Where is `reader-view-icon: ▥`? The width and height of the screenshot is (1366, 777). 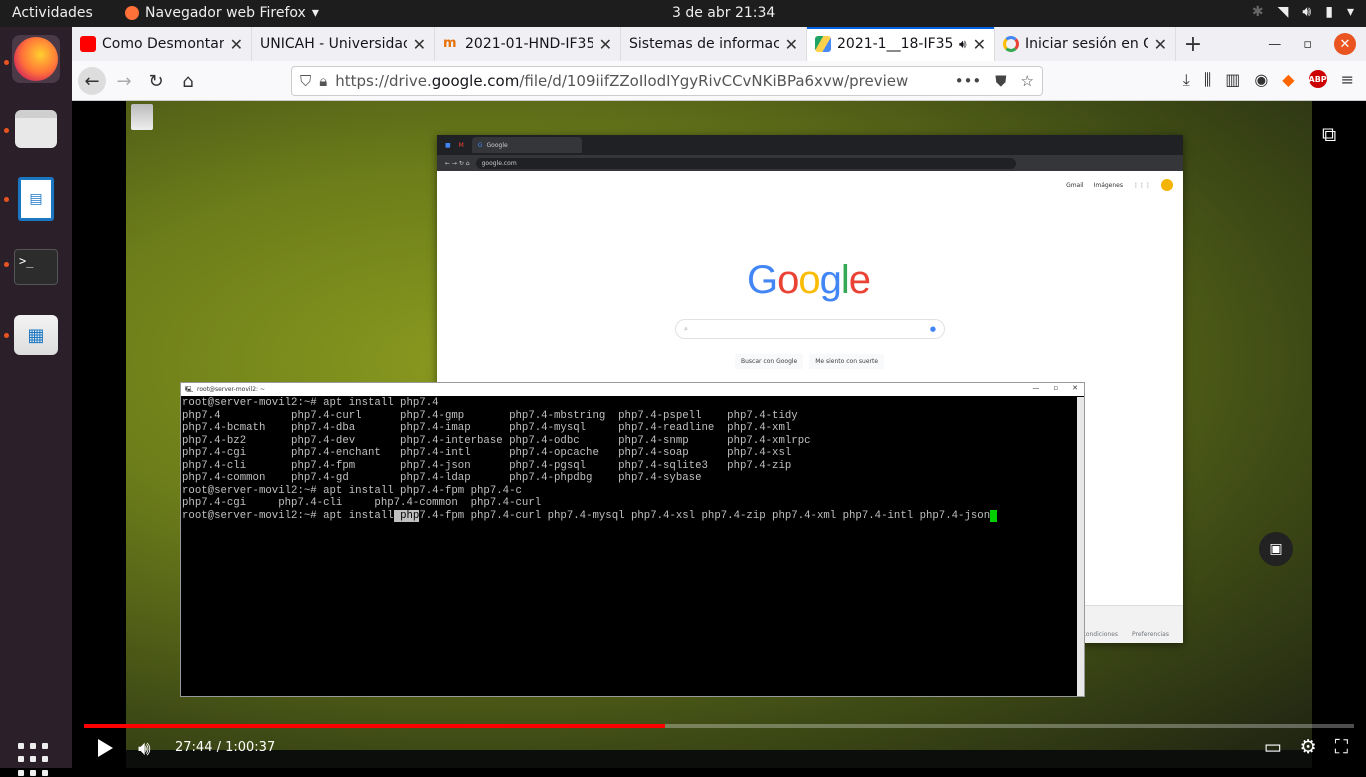 reader-view-icon: ▥ is located at coordinates (1232, 80).